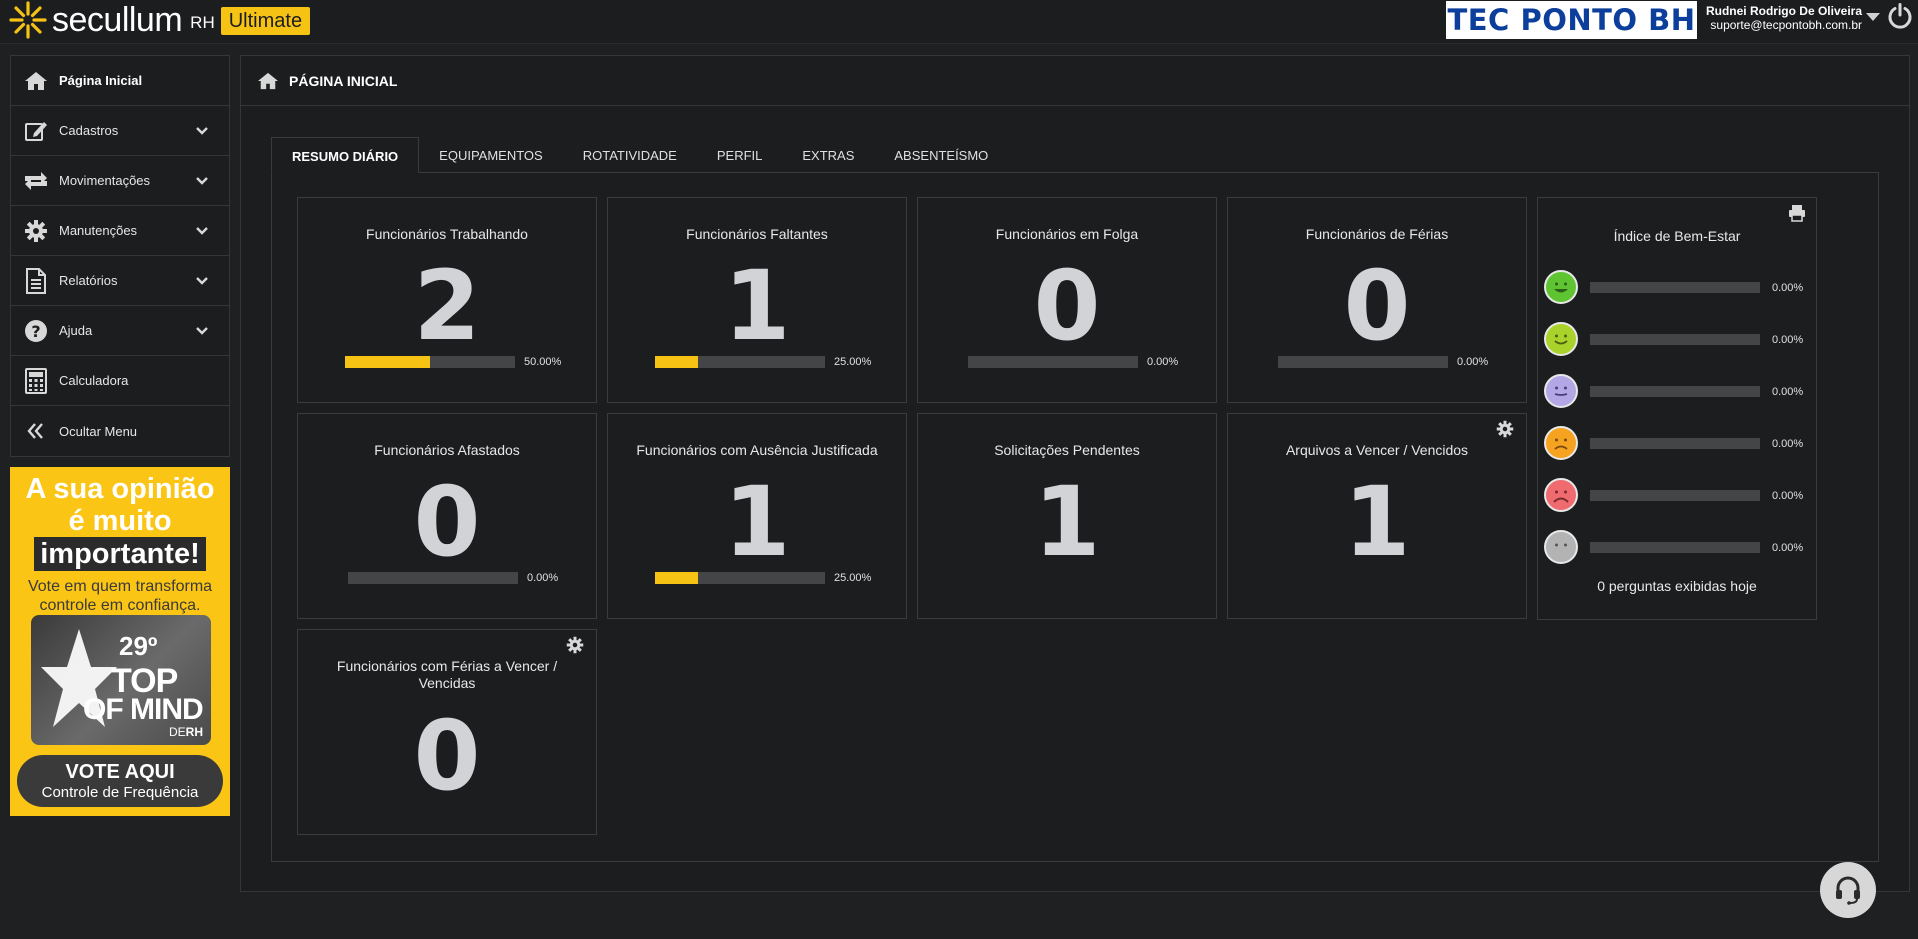 The height and width of the screenshot is (939, 1918). I want to click on main-header: PÁGINA INICIAL, so click(1075, 81).